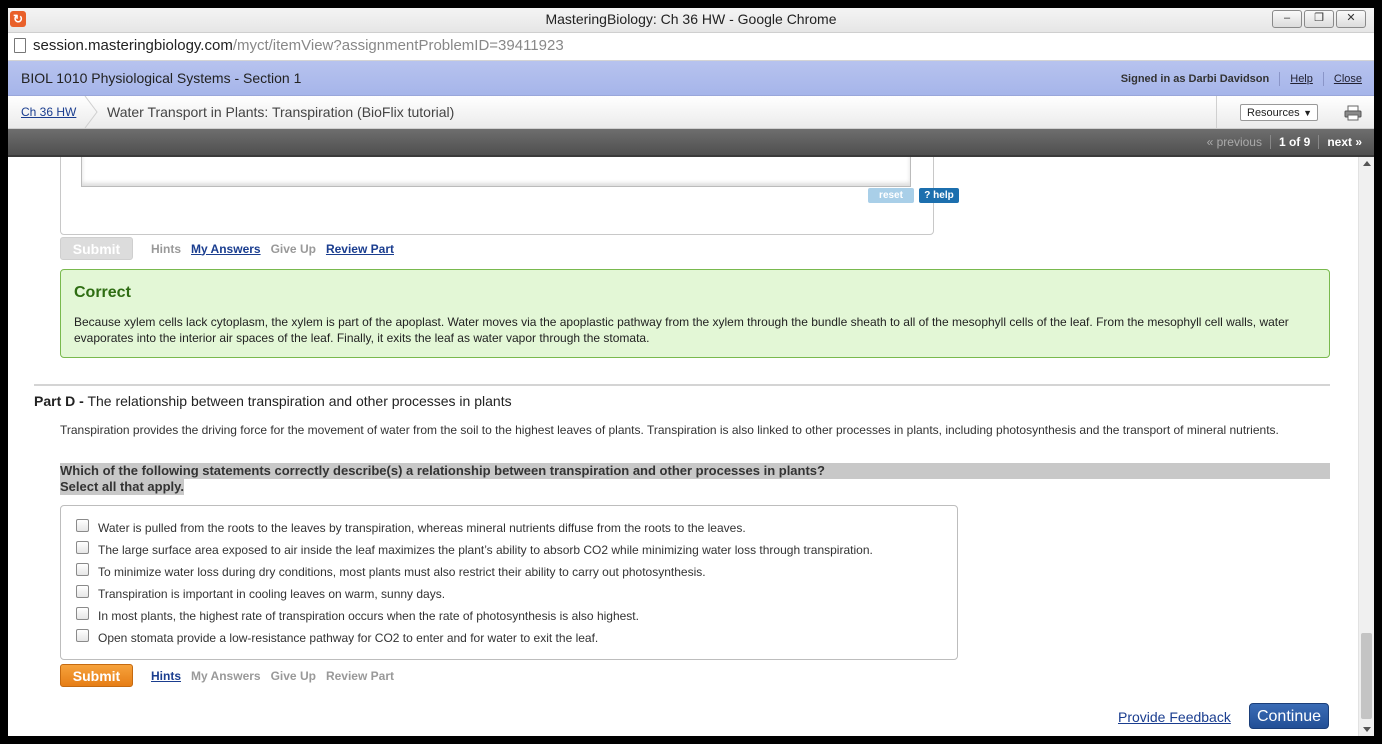 This screenshot has width=1382, height=744. I want to click on scroll-up-arrow-icon, so click(1367, 163).